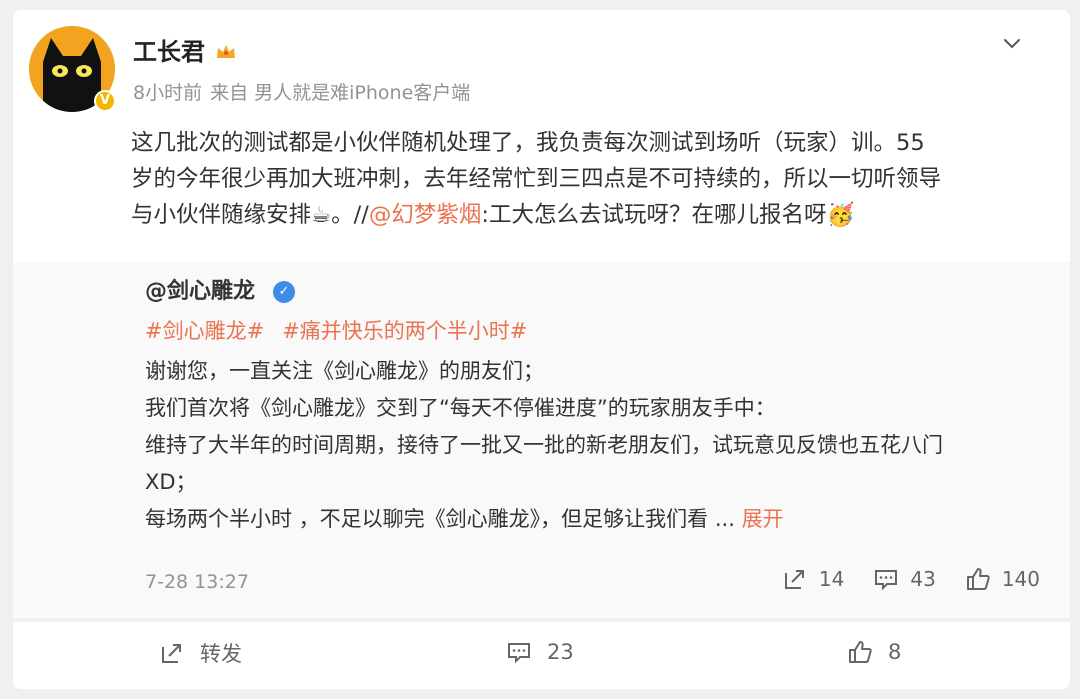 The width and height of the screenshot is (1080, 699). Describe the element at coordinates (171, 482) in the screenshot. I see `quoted-text-line: XD；` at that location.